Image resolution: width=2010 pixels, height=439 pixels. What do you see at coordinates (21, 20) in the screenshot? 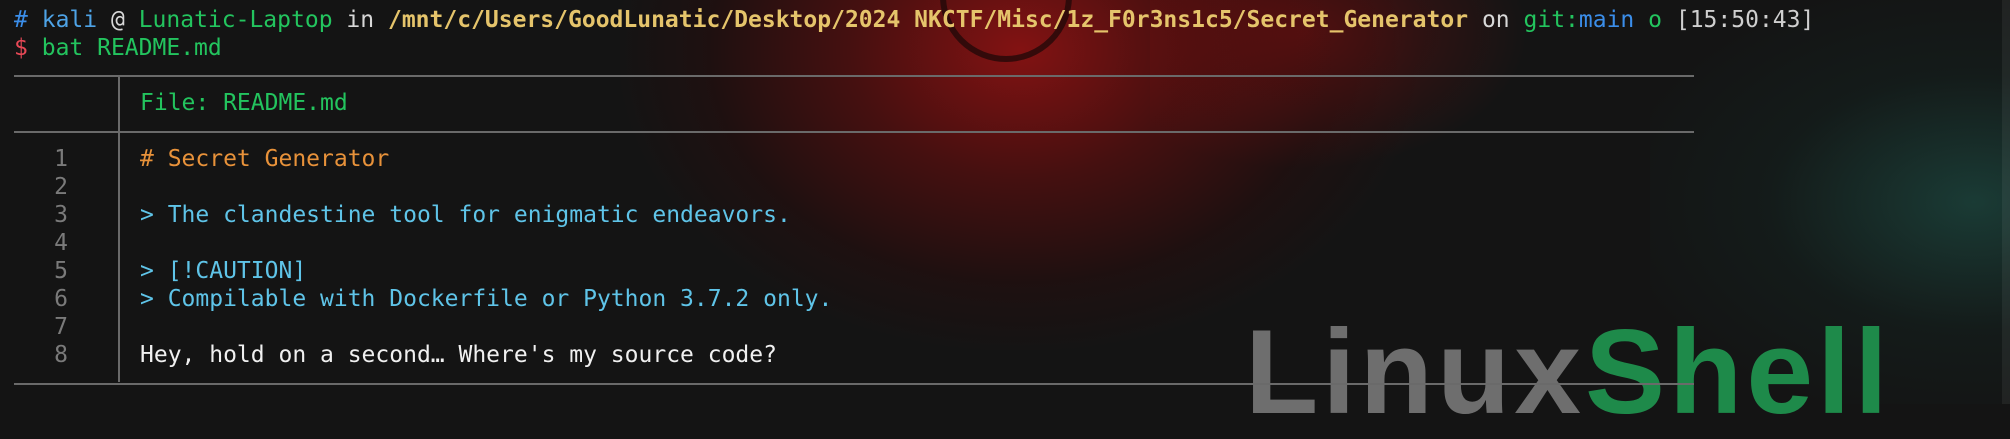
I see `prompt-hash: #` at bounding box center [21, 20].